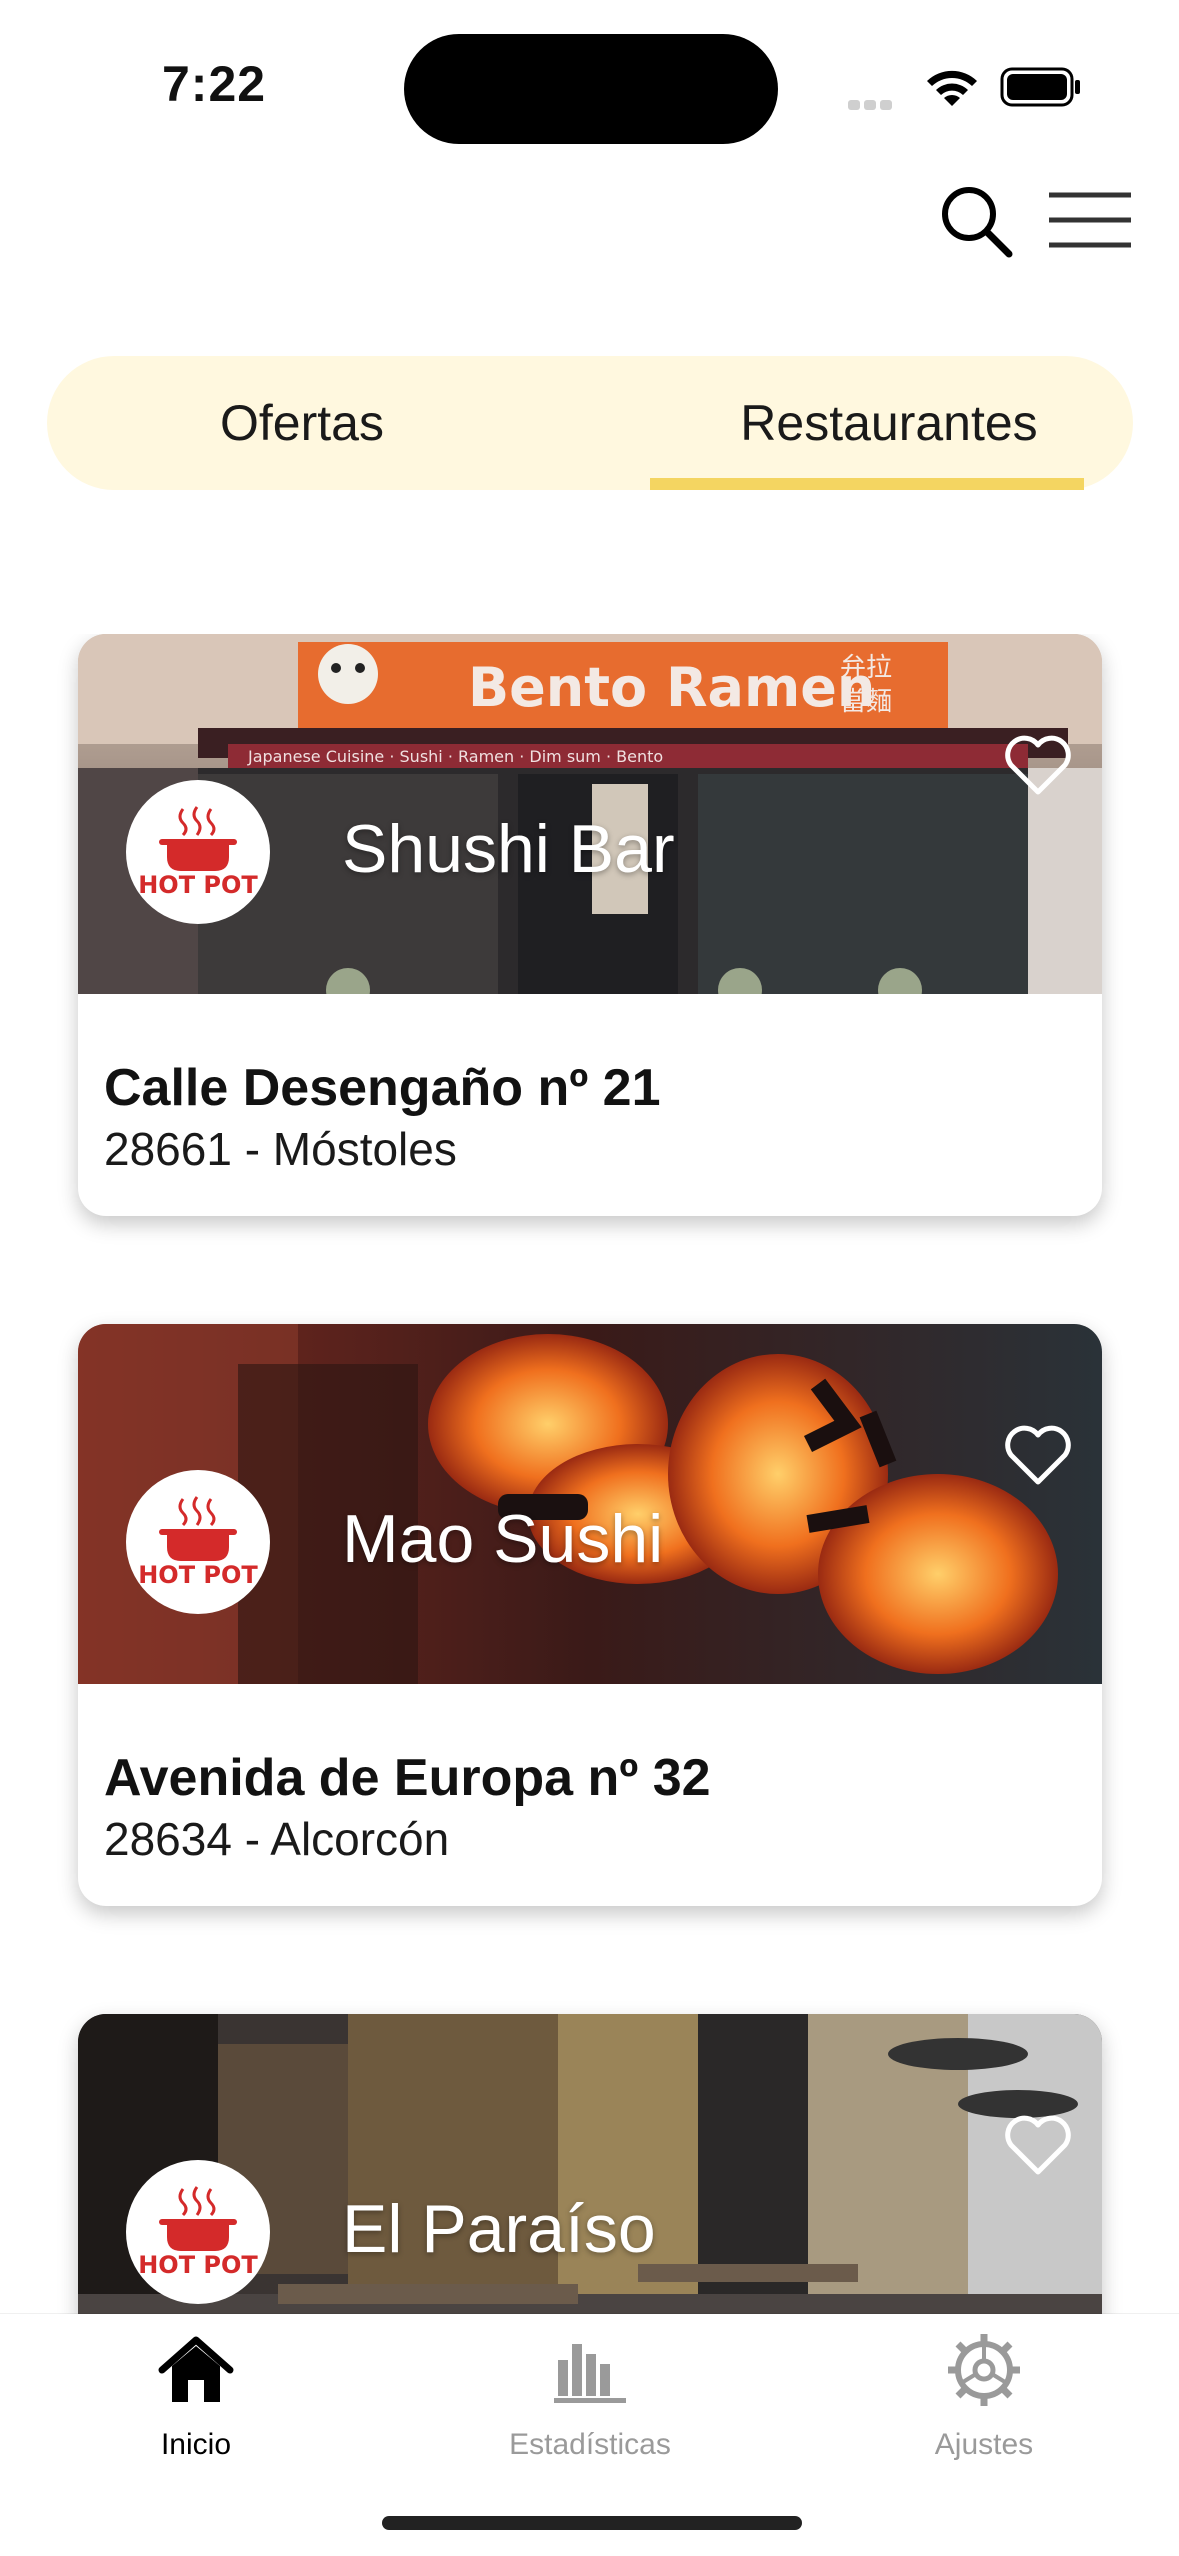  I want to click on wifi-icon, so click(952, 87).